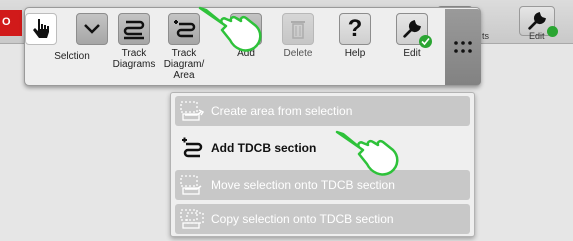  I want to click on tool-label-selection: Selction, so click(72, 56).